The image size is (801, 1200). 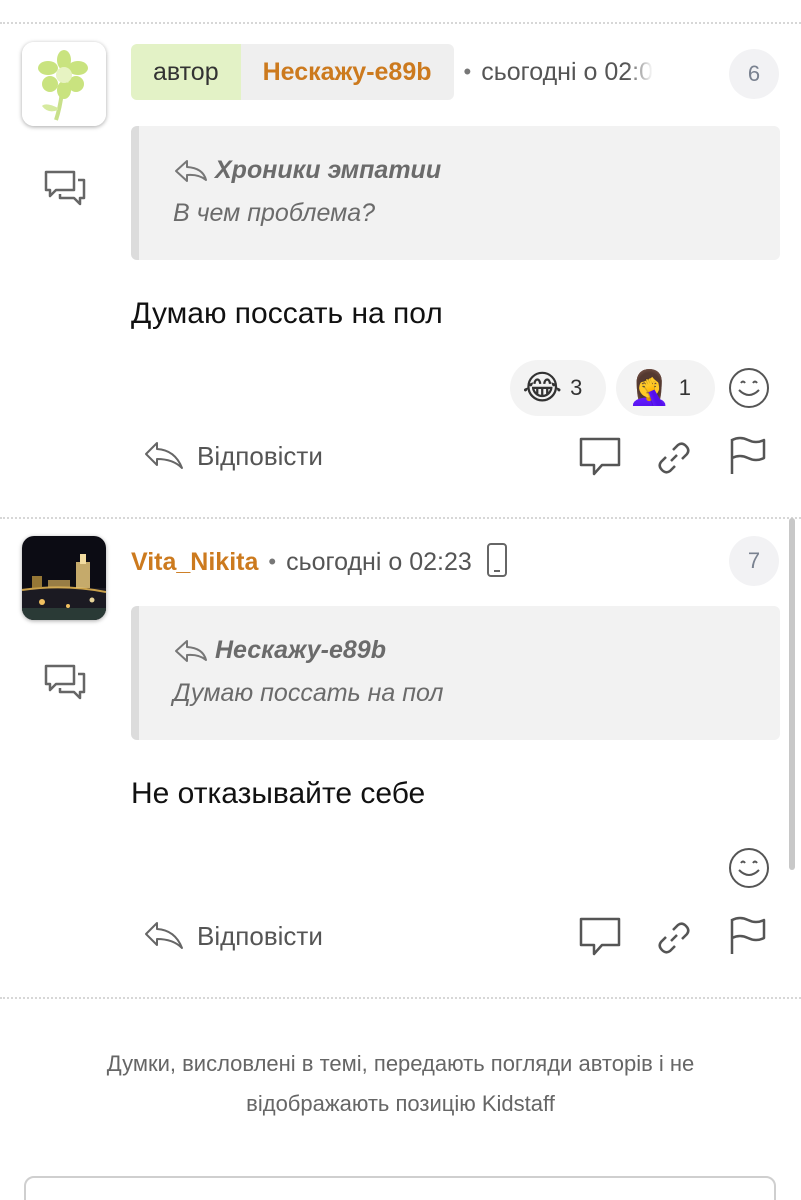 I want to click on quote-block: Хроники эмпатии В чем проблема?, so click(x=455, y=193).